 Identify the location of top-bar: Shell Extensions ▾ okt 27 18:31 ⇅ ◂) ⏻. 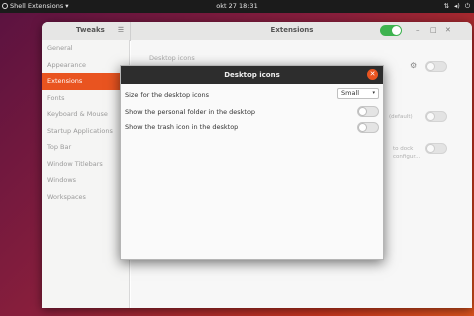
(237, 6).